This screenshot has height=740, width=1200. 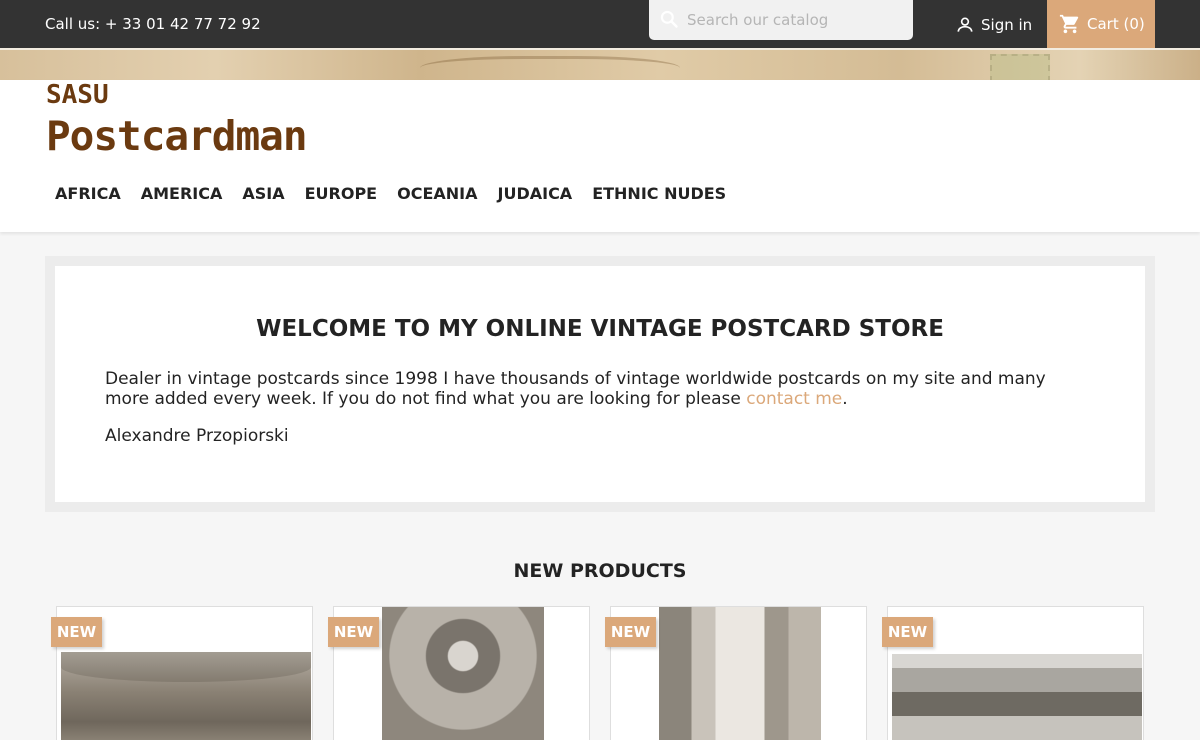 What do you see at coordinates (659, 193) in the screenshot?
I see `nav-item-ethnic-nudes: ETHNIC NUDES` at bounding box center [659, 193].